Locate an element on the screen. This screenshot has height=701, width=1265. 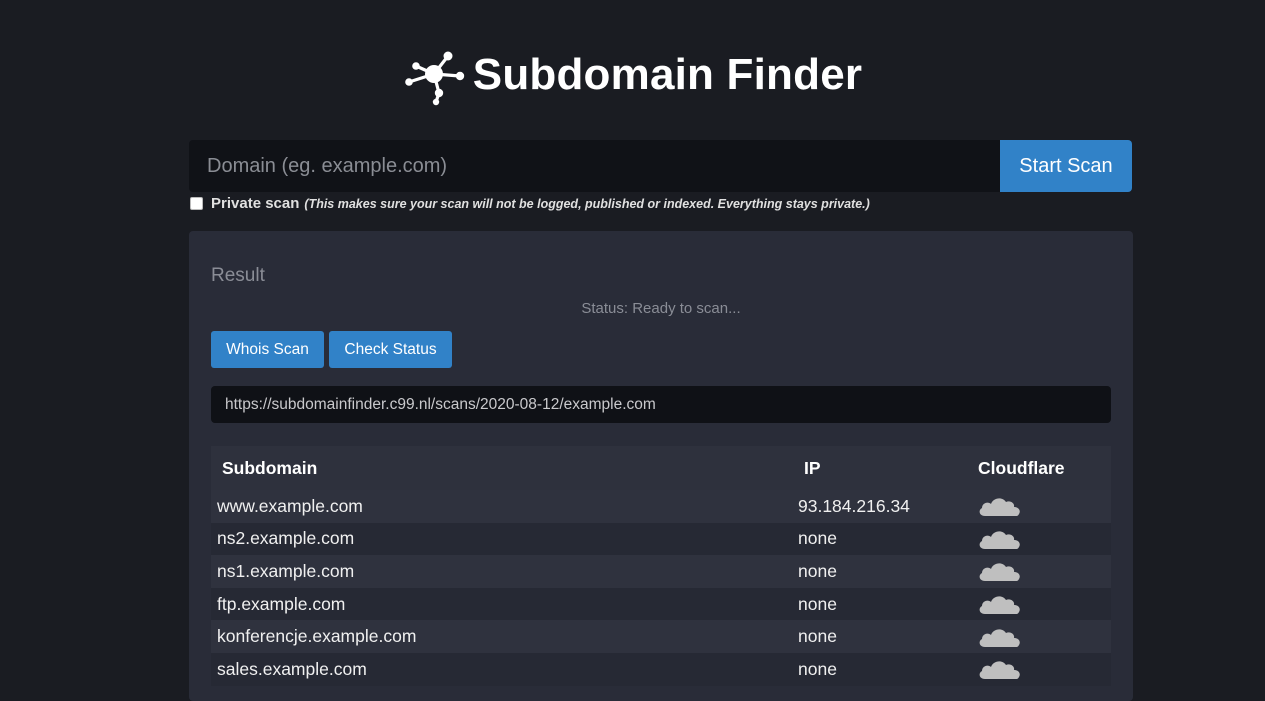
table-row: ftp.example.com none is located at coordinates (661, 604).